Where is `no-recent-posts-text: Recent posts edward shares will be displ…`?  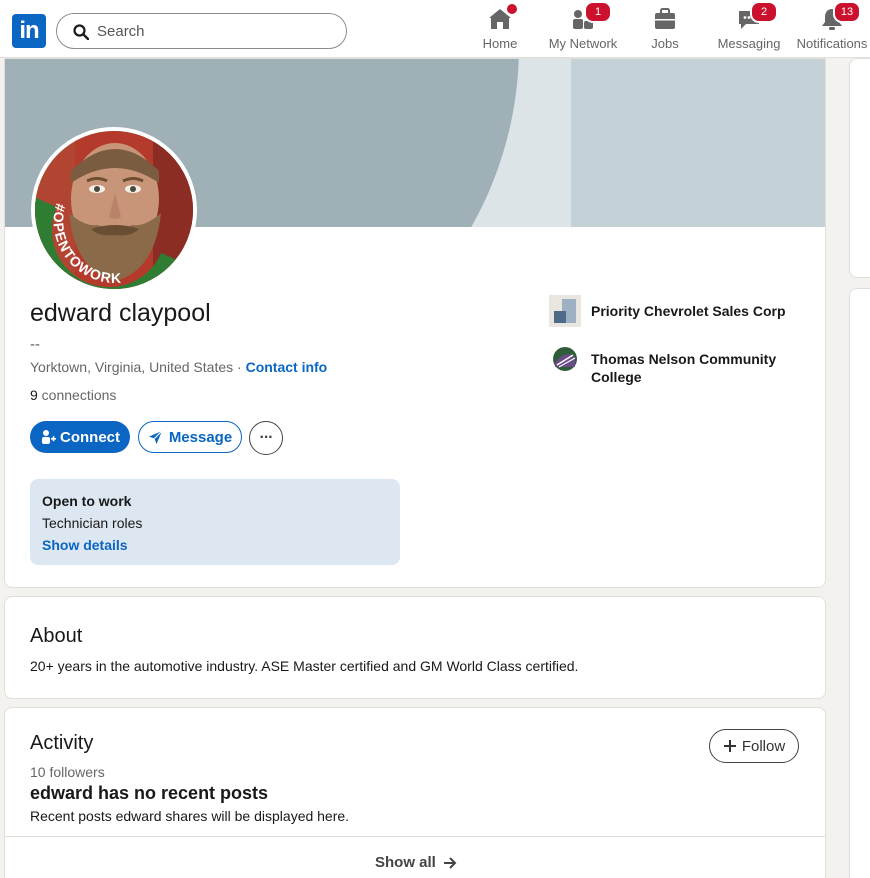 no-recent-posts-text: Recent posts edward shares will be displ… is located at coordinates (190, 816).